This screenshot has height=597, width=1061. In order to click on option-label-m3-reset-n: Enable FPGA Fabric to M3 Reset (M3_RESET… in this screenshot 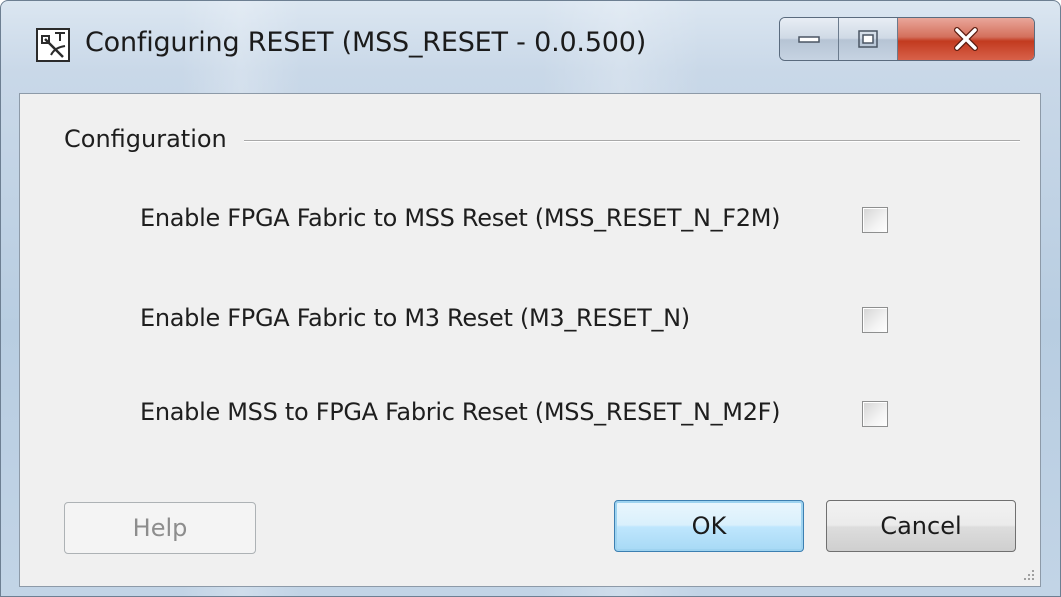, I will do `click(415, 318)`.